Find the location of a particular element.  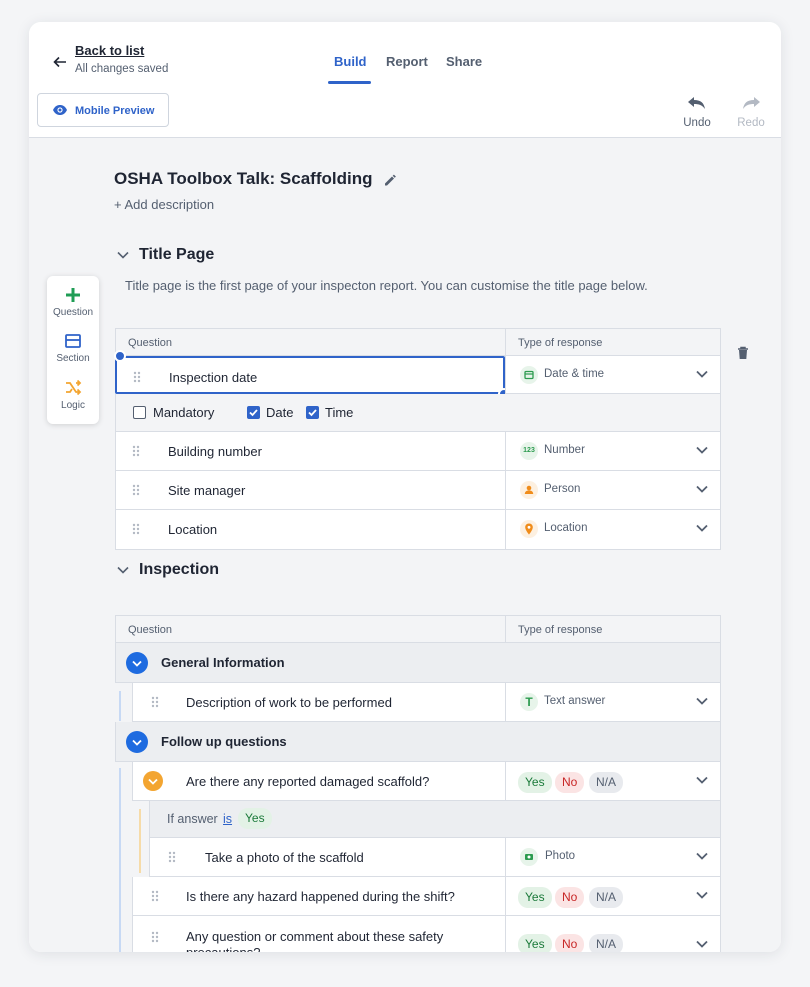

col-response: Type of response is located at coordinates (560, 343).